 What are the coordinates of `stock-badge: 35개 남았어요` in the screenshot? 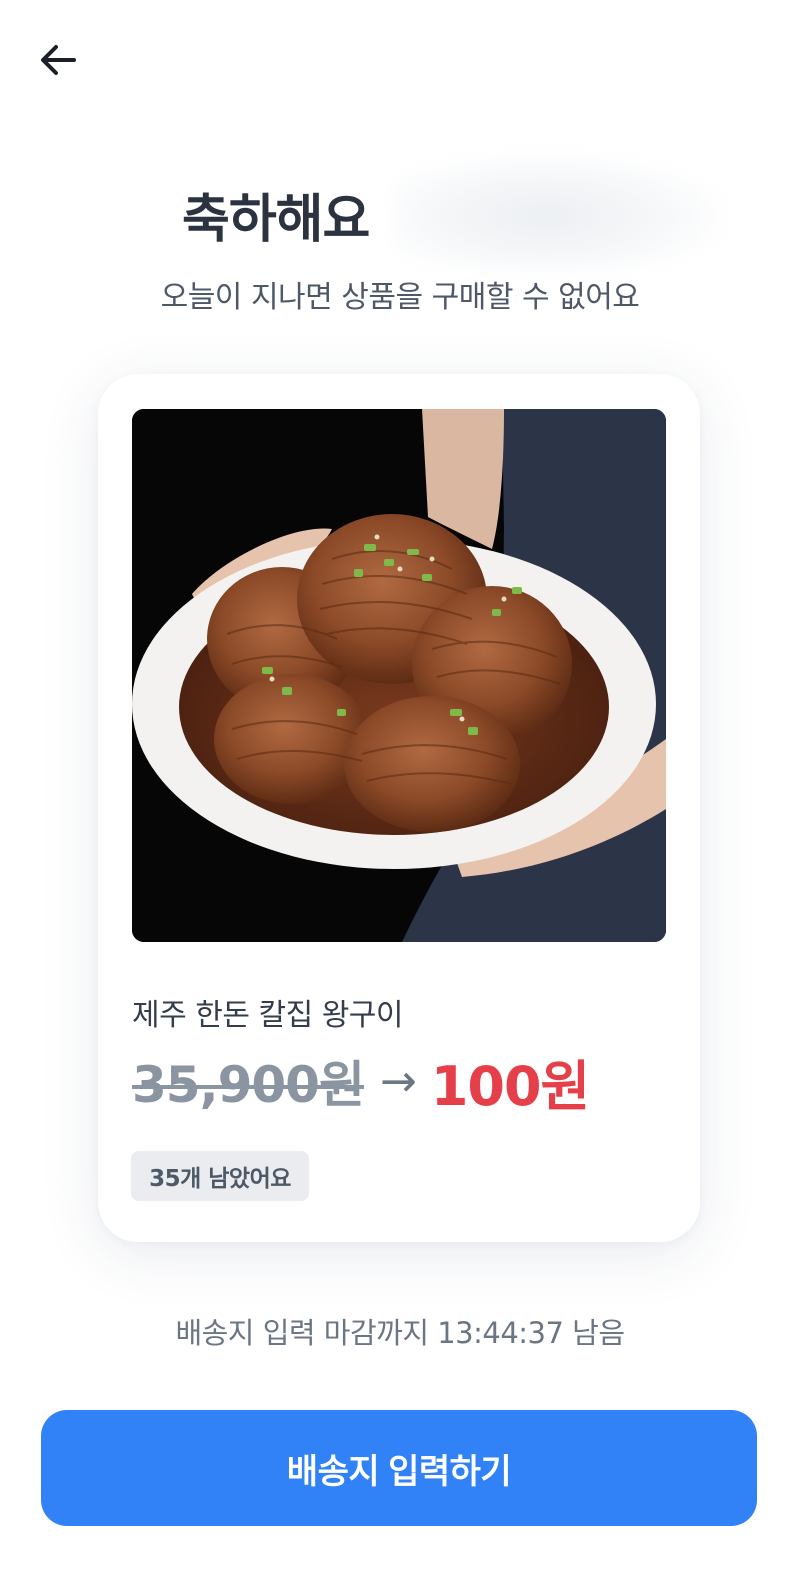 It's located at (220, 1176).